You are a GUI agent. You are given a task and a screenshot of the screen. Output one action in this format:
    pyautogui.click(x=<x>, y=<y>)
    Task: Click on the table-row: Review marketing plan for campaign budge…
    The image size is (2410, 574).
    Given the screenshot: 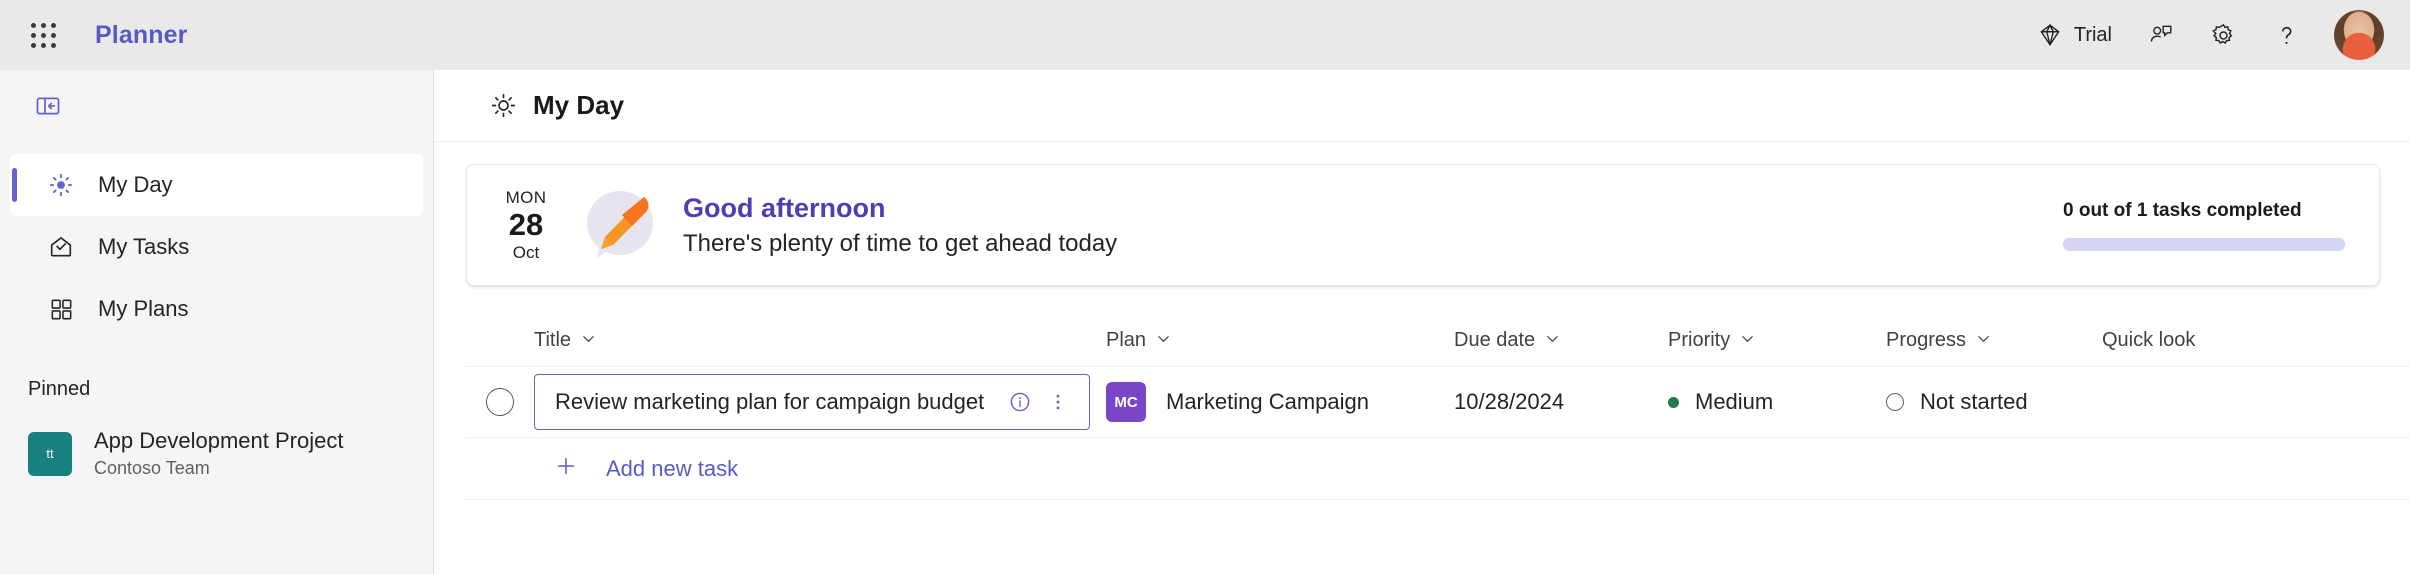 What is the action you would take?
    pyautogui.click(x=1438, y=402)
    